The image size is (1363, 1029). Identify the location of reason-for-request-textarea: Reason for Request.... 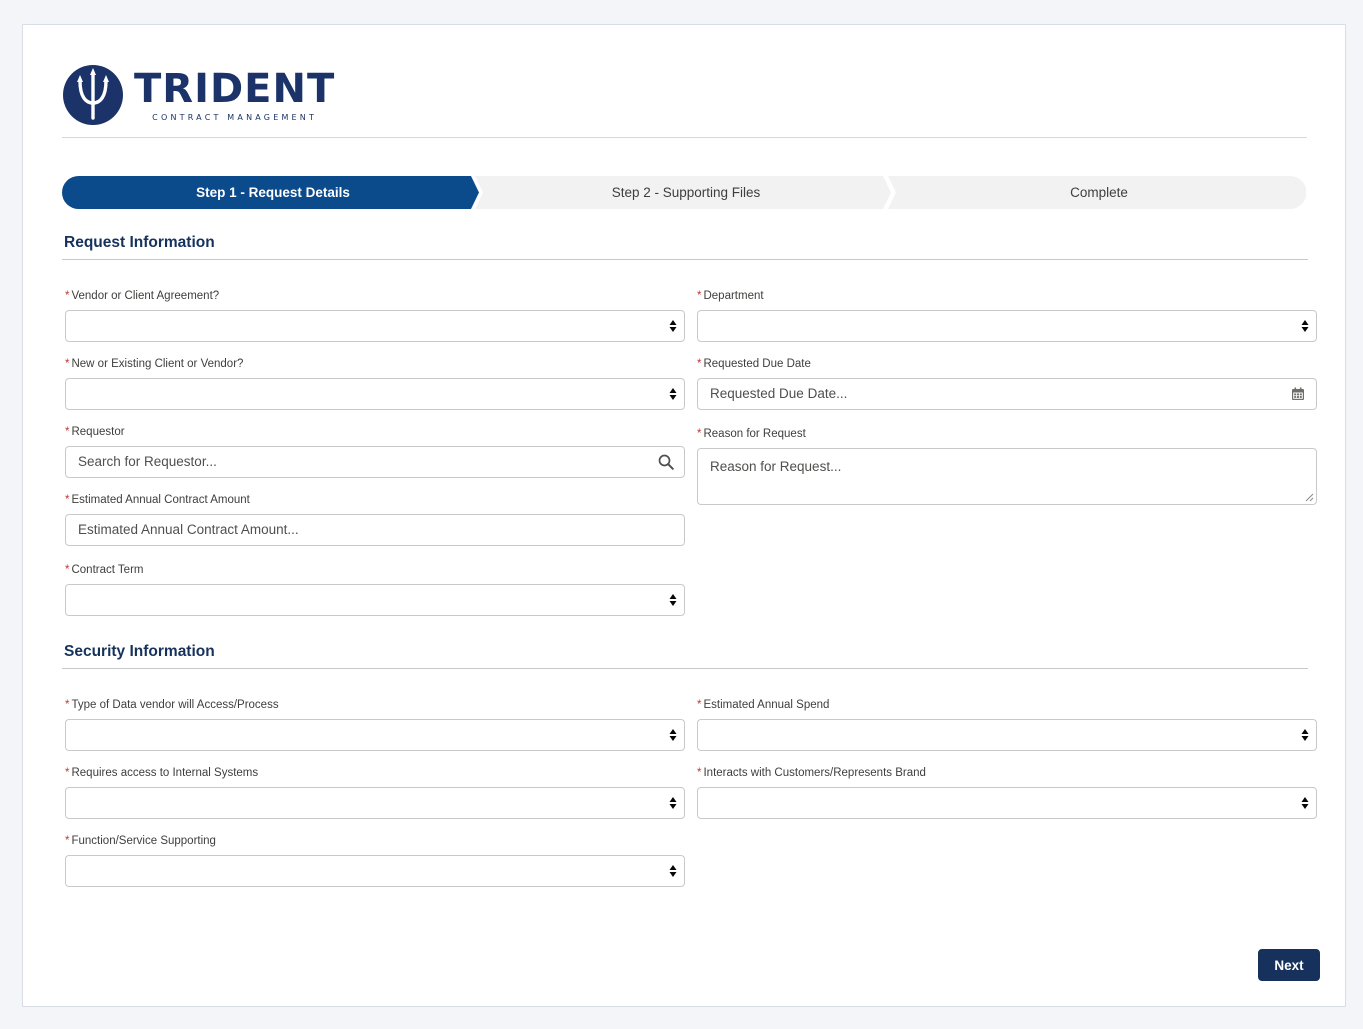
(1007, 476).